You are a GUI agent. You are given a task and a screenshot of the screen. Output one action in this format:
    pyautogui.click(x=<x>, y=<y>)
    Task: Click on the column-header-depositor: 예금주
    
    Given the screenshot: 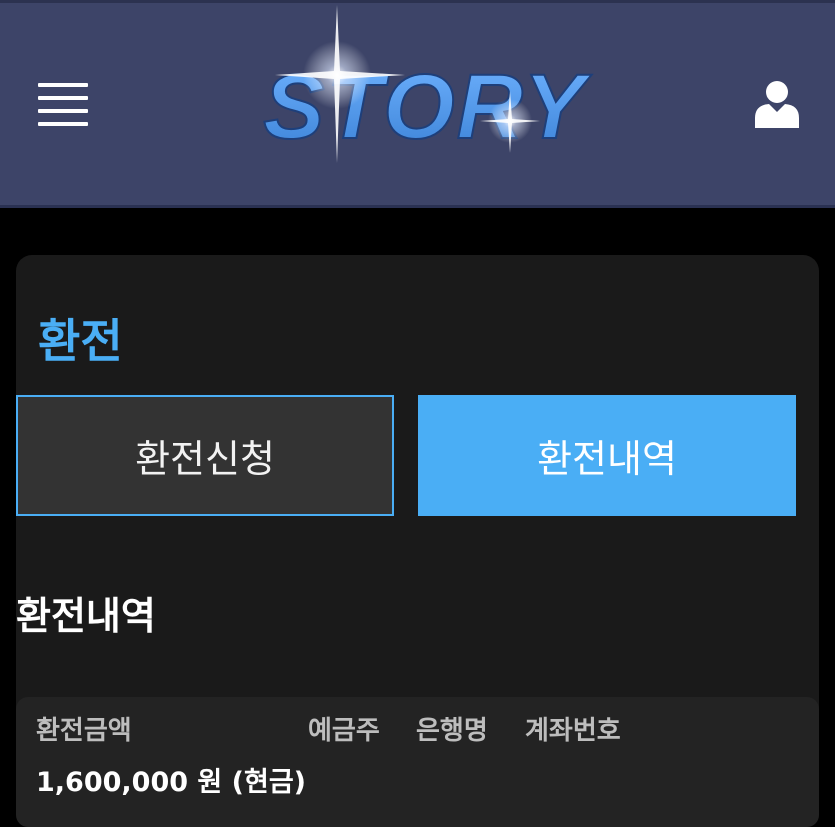 What is the action you would take?
    pyautogui.click(x=344, y=731)
    